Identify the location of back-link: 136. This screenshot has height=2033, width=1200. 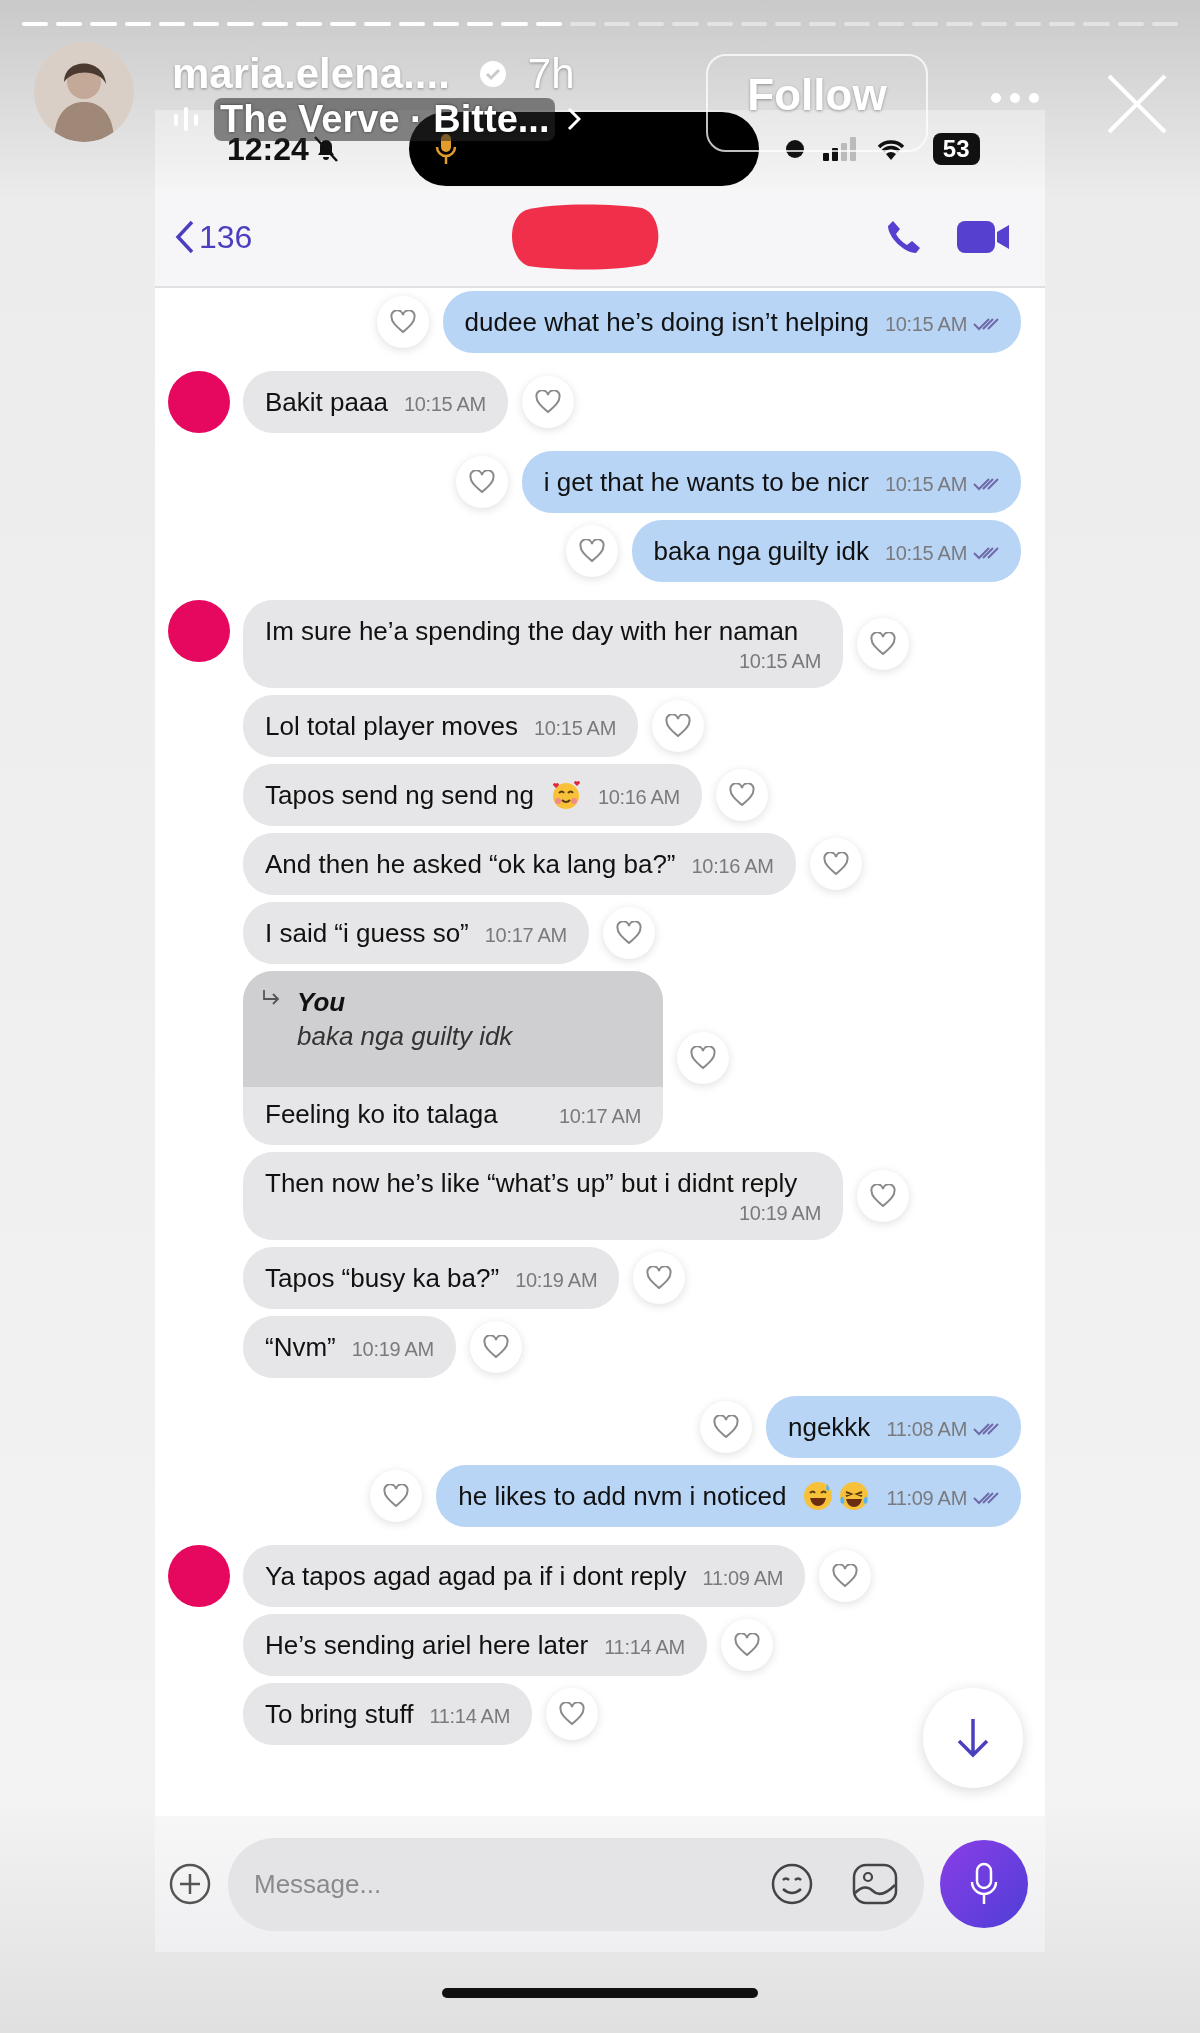
(214, 237).